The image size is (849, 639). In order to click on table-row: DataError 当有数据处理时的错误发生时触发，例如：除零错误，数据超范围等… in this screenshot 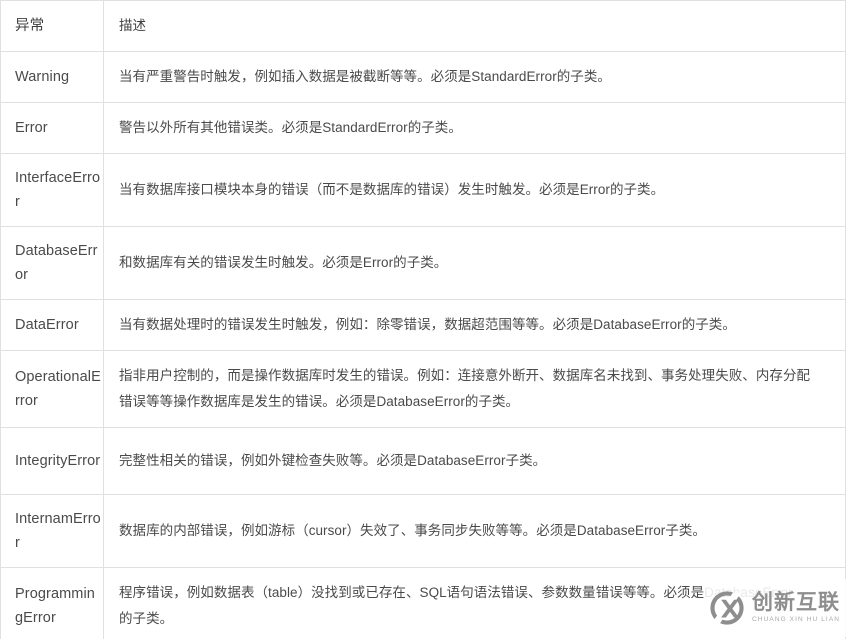, I will do `click(423, 325)`.